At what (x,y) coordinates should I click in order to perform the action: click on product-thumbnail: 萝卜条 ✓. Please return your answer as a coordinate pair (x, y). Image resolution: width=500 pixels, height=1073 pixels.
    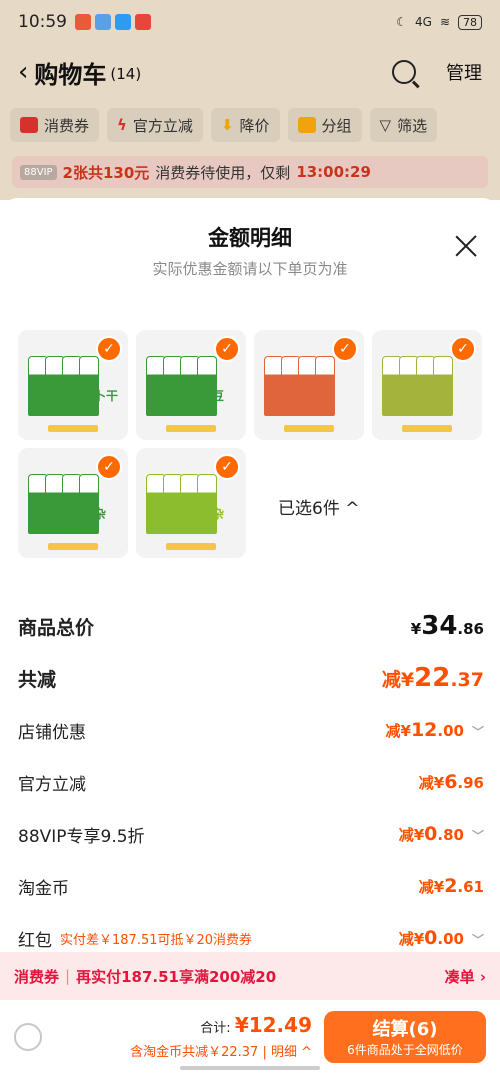
    Looking at the image, I should click on (309, 385).